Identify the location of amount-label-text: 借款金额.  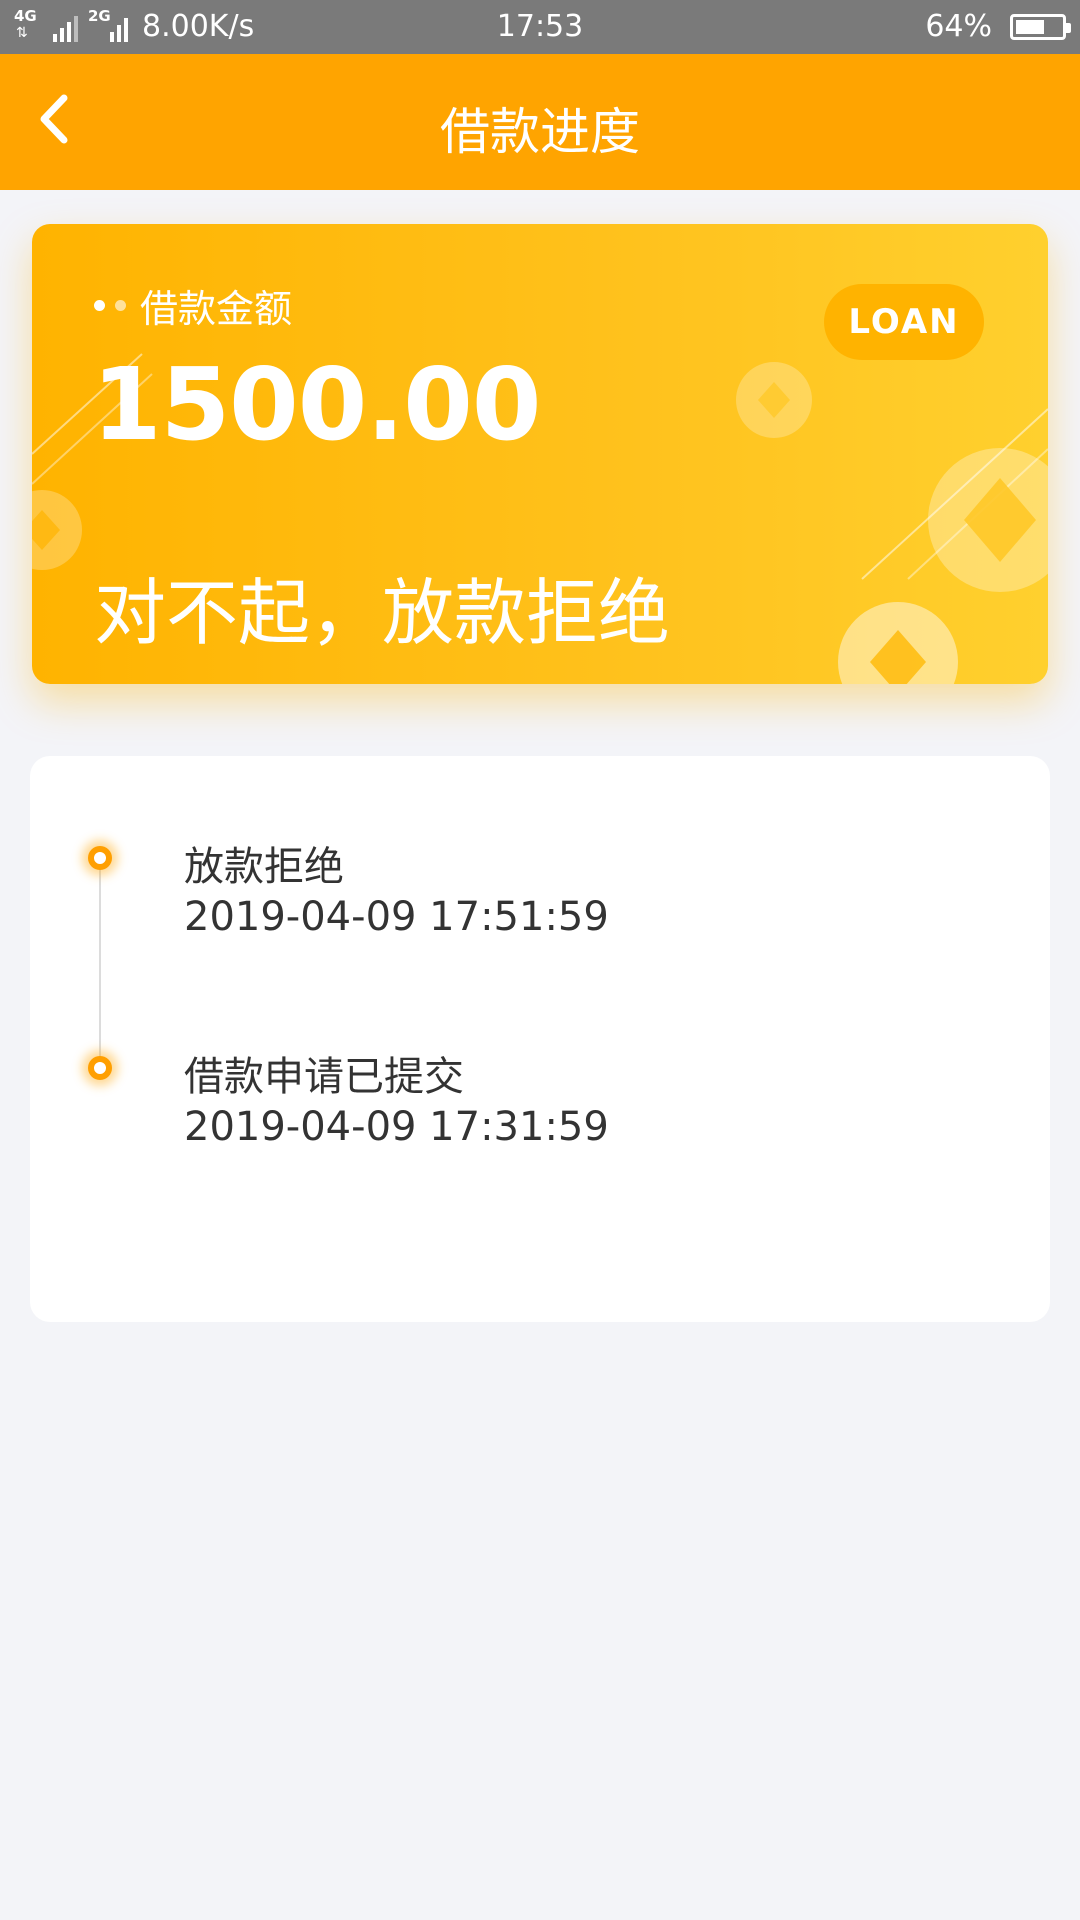
(216, 309).